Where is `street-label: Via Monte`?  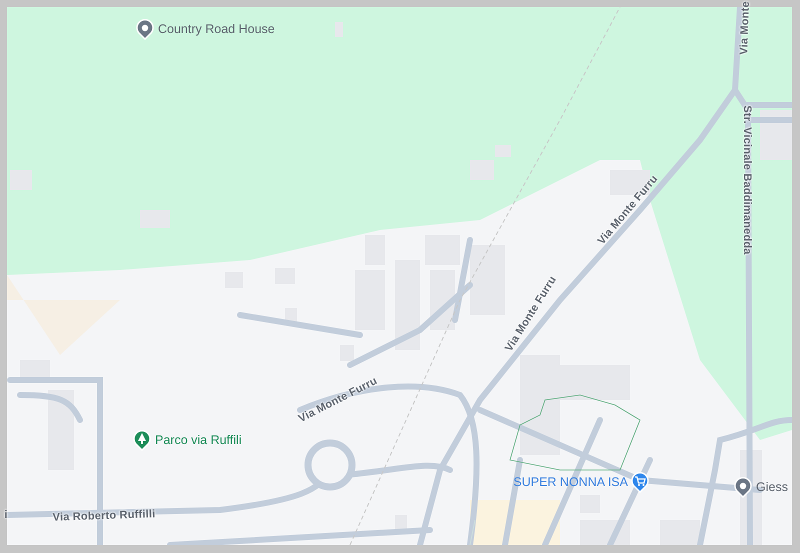 street-label: Via Monte is located at coordinates (745, 28).